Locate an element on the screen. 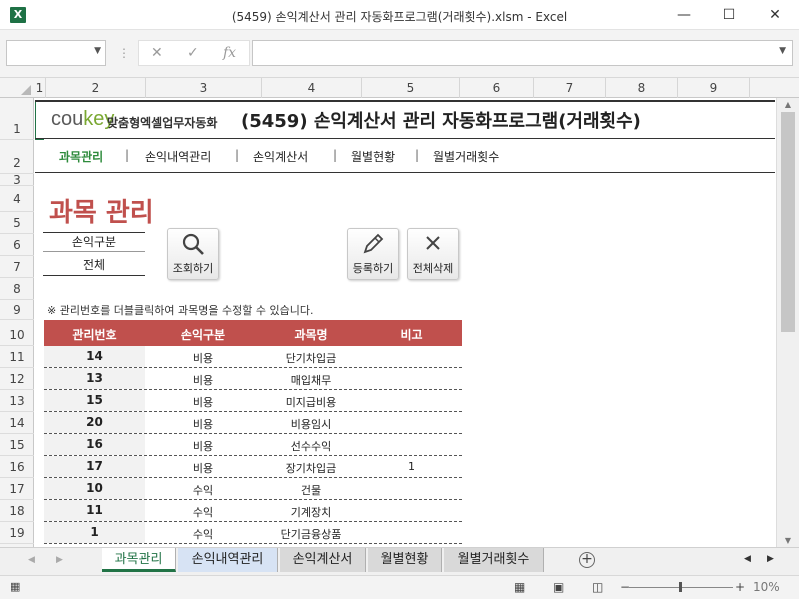  row-header: 2 is located at coordinates (17, 157).